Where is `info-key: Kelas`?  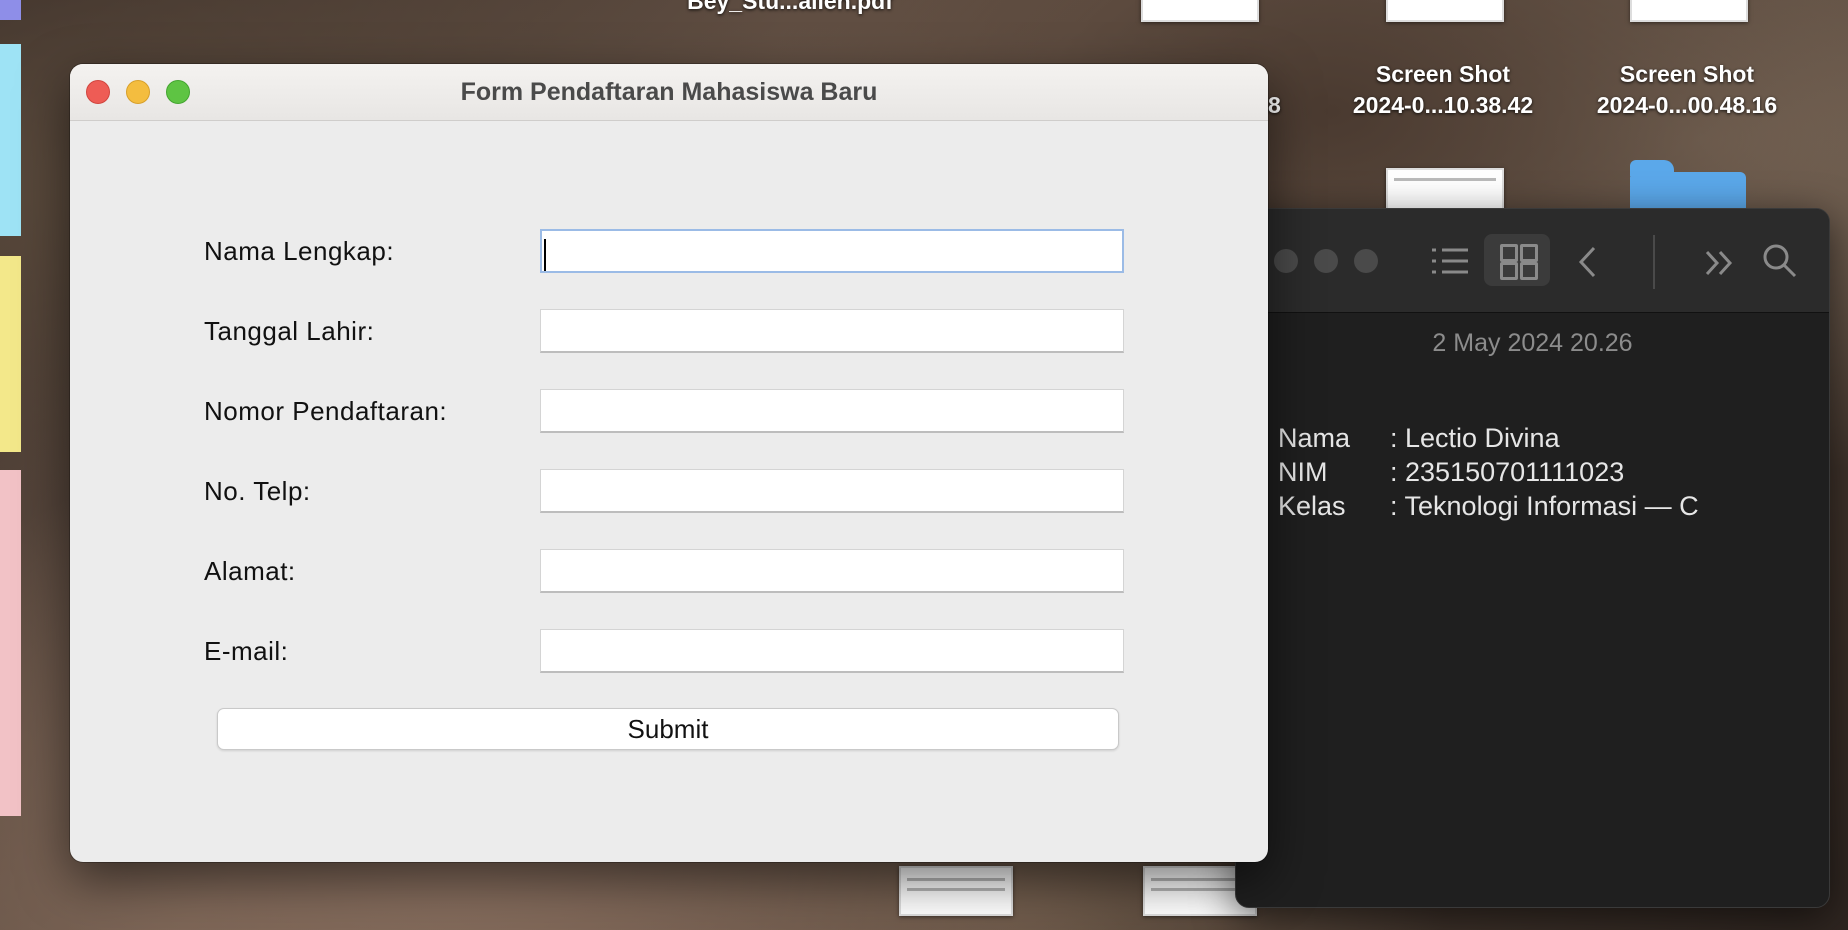 info-key: Kelas is located at coordinates (1312, 506).